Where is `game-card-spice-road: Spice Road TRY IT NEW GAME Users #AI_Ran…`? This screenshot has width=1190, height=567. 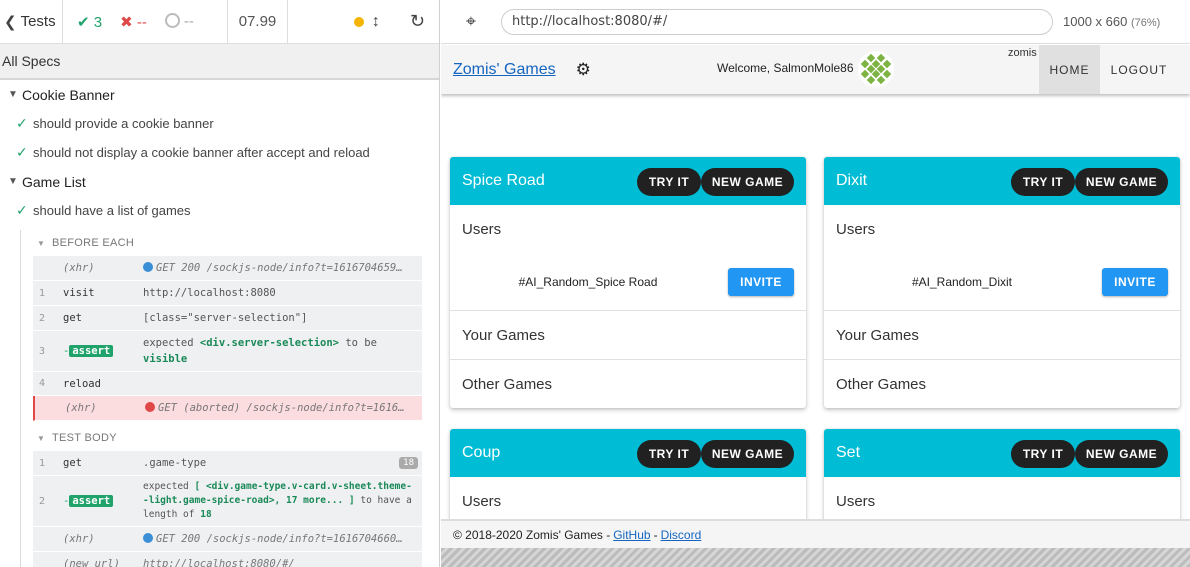 game-card-spice-road: Spice Road TRY IT NEW GAME Users #AI_Ran… is located at coordinates (628, 282).